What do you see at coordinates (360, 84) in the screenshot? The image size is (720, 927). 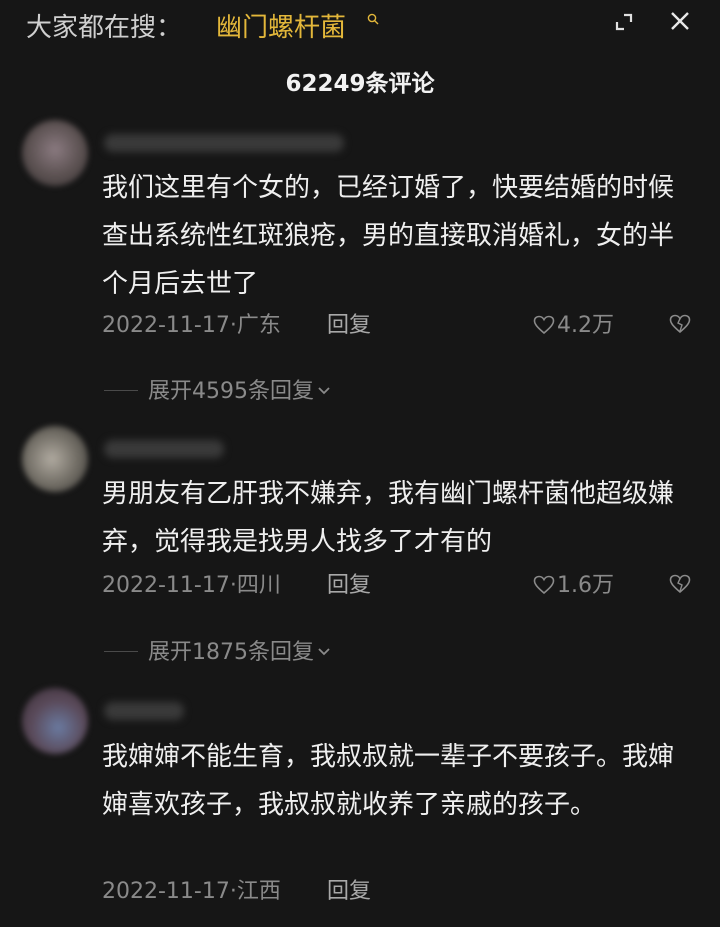 I see `comment-count-title: 62249条评论` at bounding box center [360, 84].